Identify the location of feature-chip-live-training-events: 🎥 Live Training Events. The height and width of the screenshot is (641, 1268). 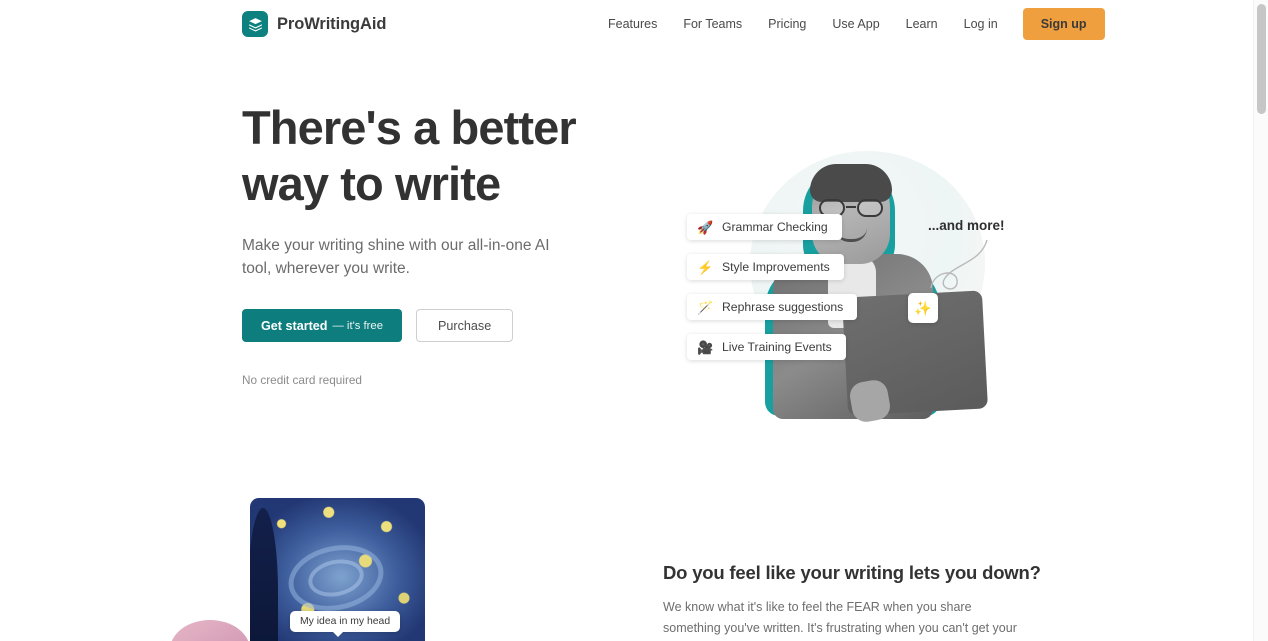
(766, 347).